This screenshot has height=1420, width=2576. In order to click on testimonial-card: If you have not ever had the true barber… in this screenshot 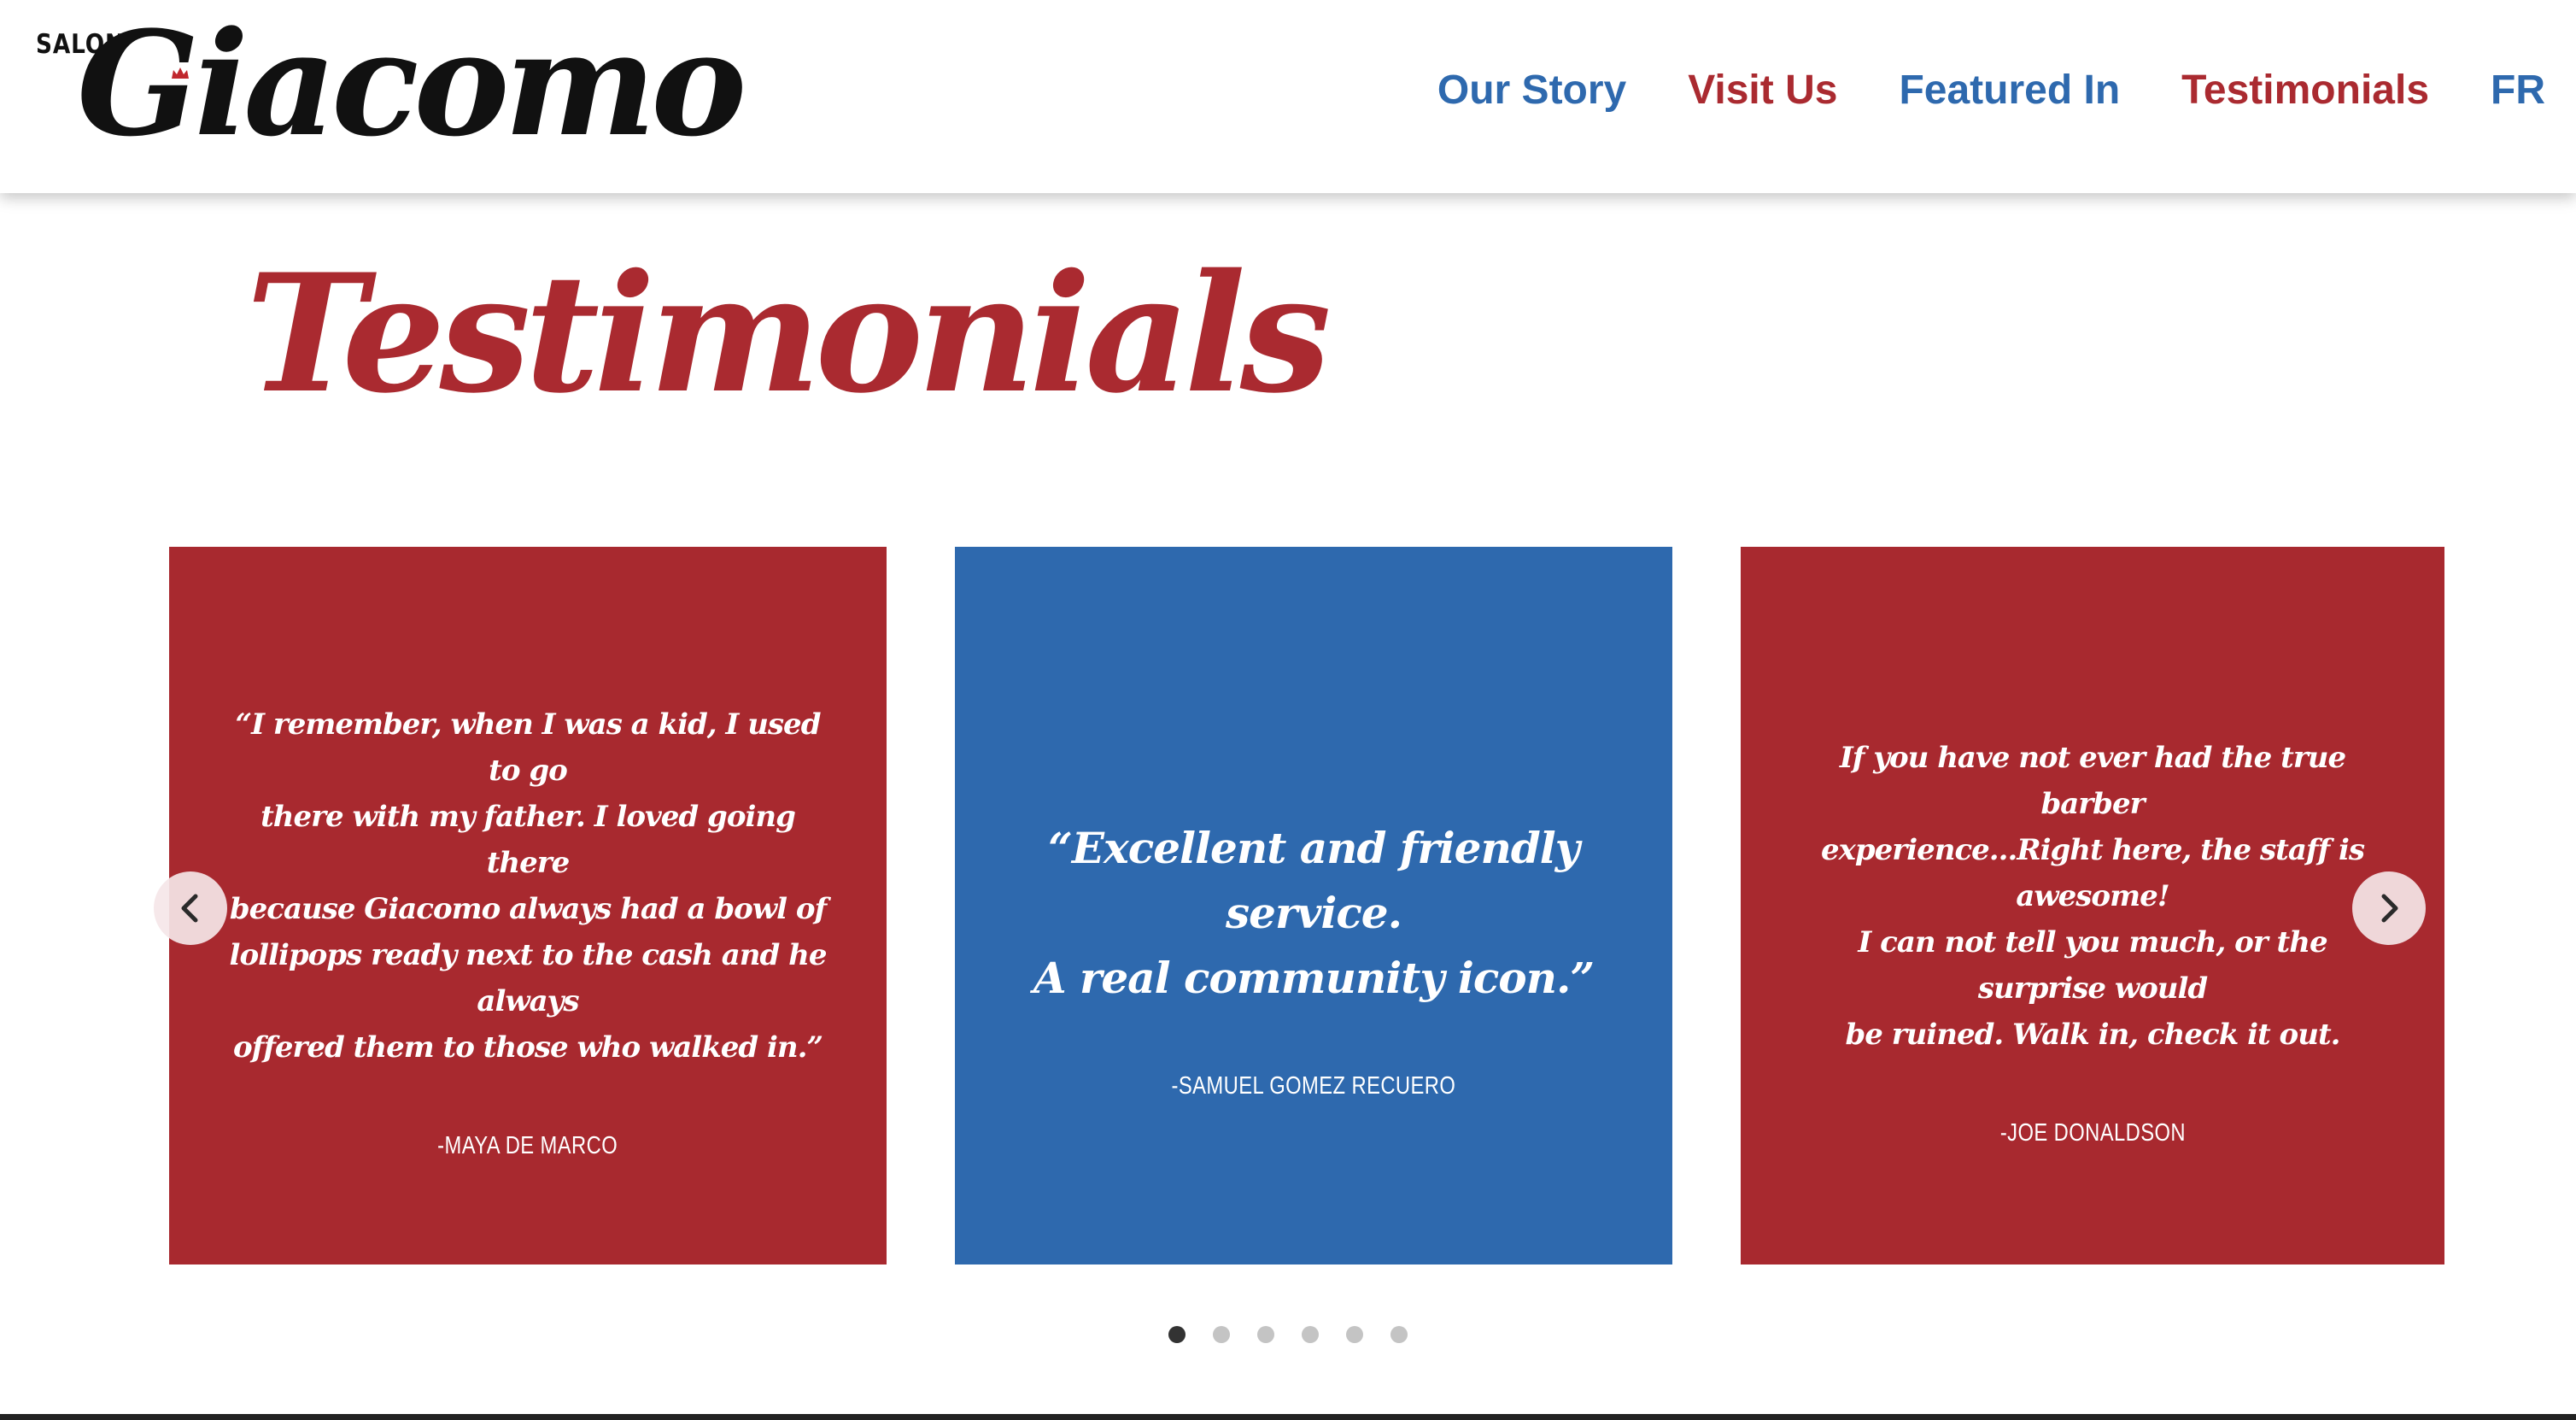, I will do `click(2092, 906)`.